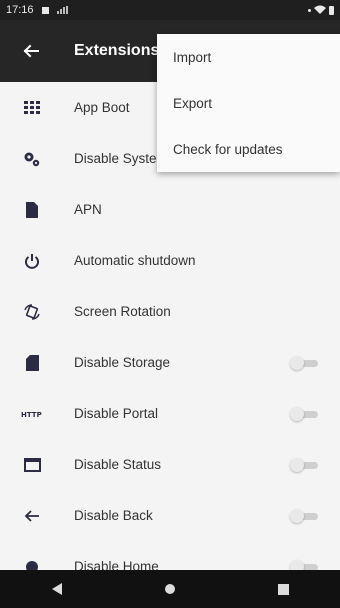  I want to click on http-icon: HTTP, so click(32, 414).